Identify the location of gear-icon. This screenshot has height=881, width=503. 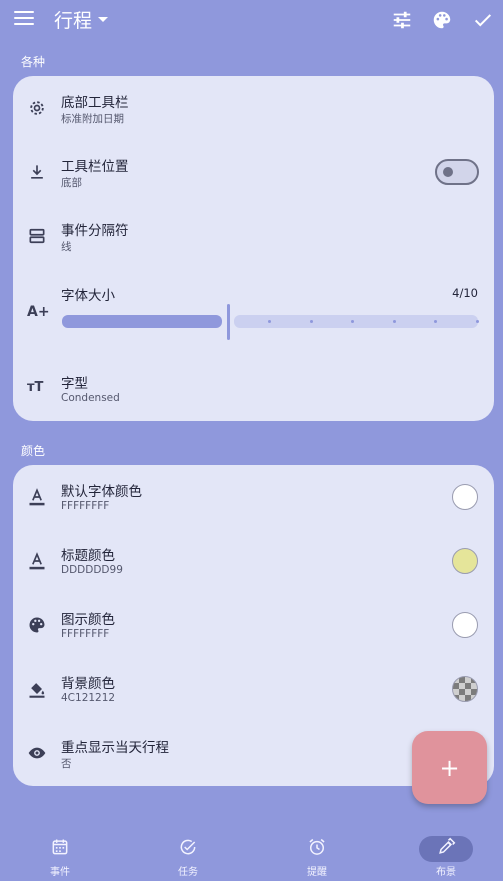
(37, 108).